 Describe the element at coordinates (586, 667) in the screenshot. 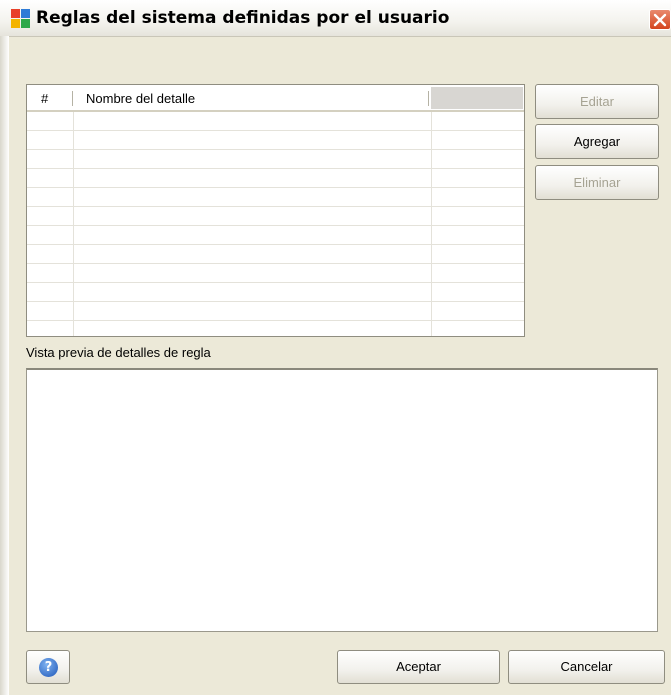

I see `cancel-button: Cancelar` at that location.